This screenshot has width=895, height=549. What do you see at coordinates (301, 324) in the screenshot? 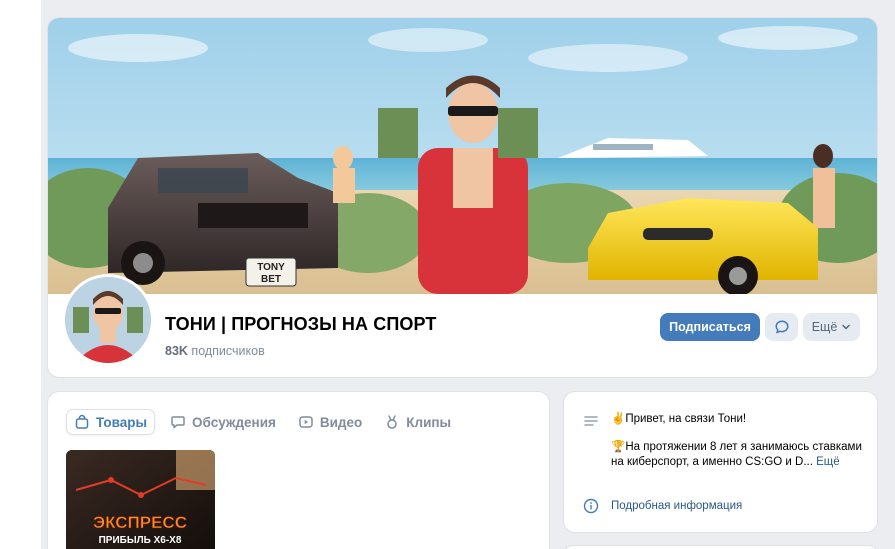
I see `page-title: ТОНИ | ПРОГНОЗЫ НА СПОРТ` at bounding box center [301, 324].